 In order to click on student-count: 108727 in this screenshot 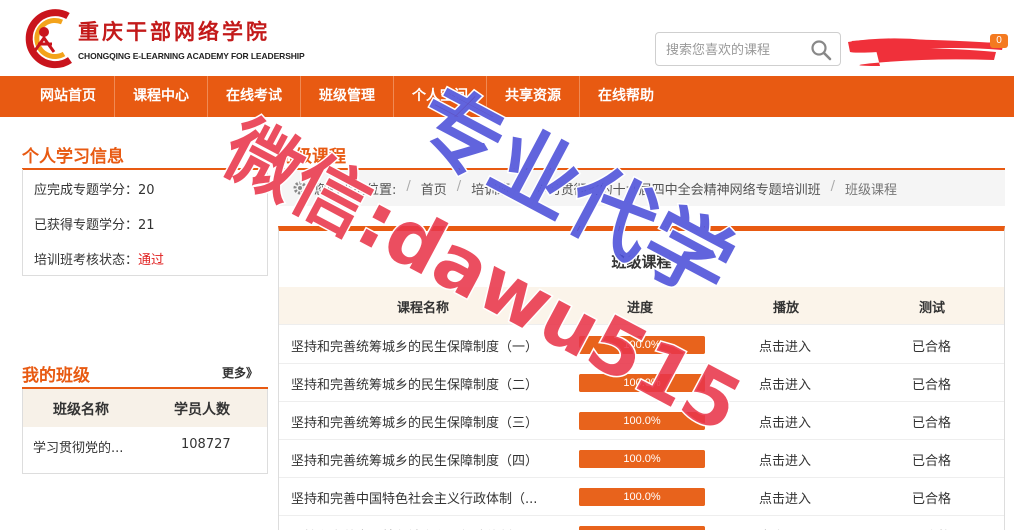, I will do `click(206, 444)`.